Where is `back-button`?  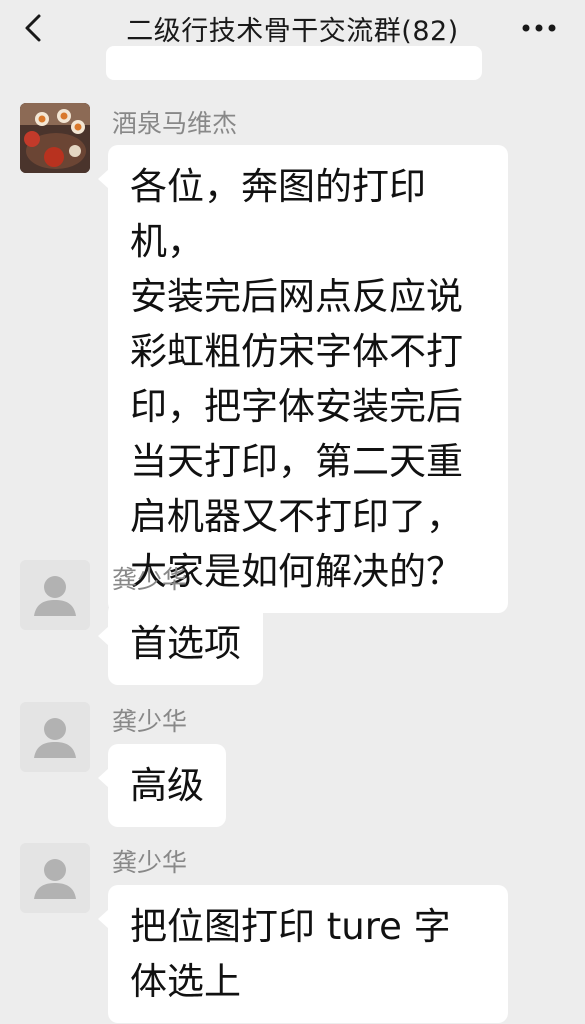
back-button is located at coordinates (34, 28).